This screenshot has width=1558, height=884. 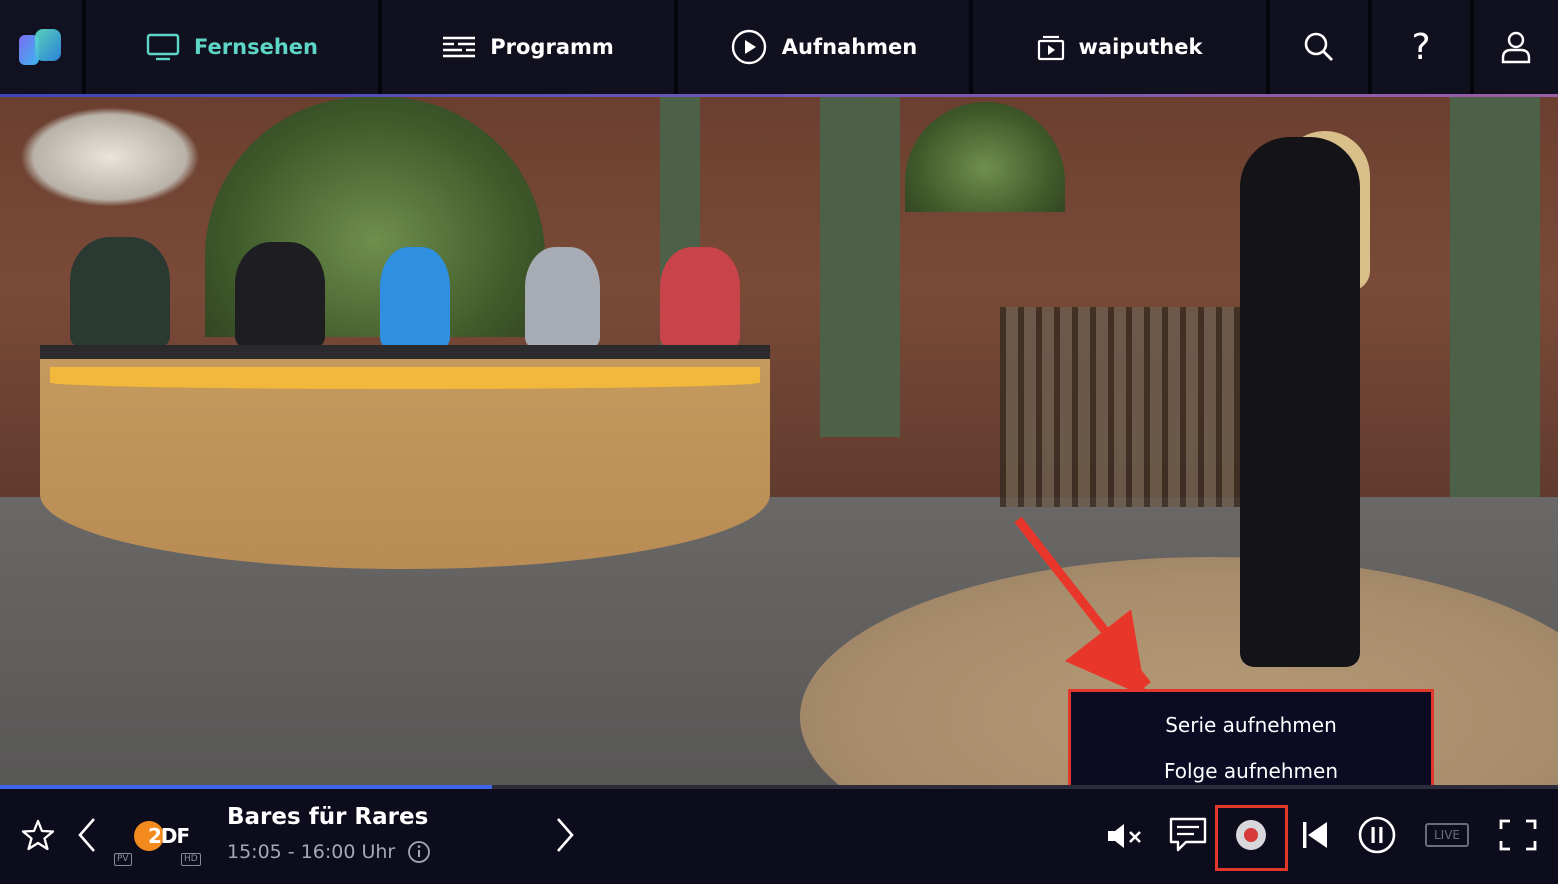 I want to click on tab-label: Programm, so click(x=552, y=47).